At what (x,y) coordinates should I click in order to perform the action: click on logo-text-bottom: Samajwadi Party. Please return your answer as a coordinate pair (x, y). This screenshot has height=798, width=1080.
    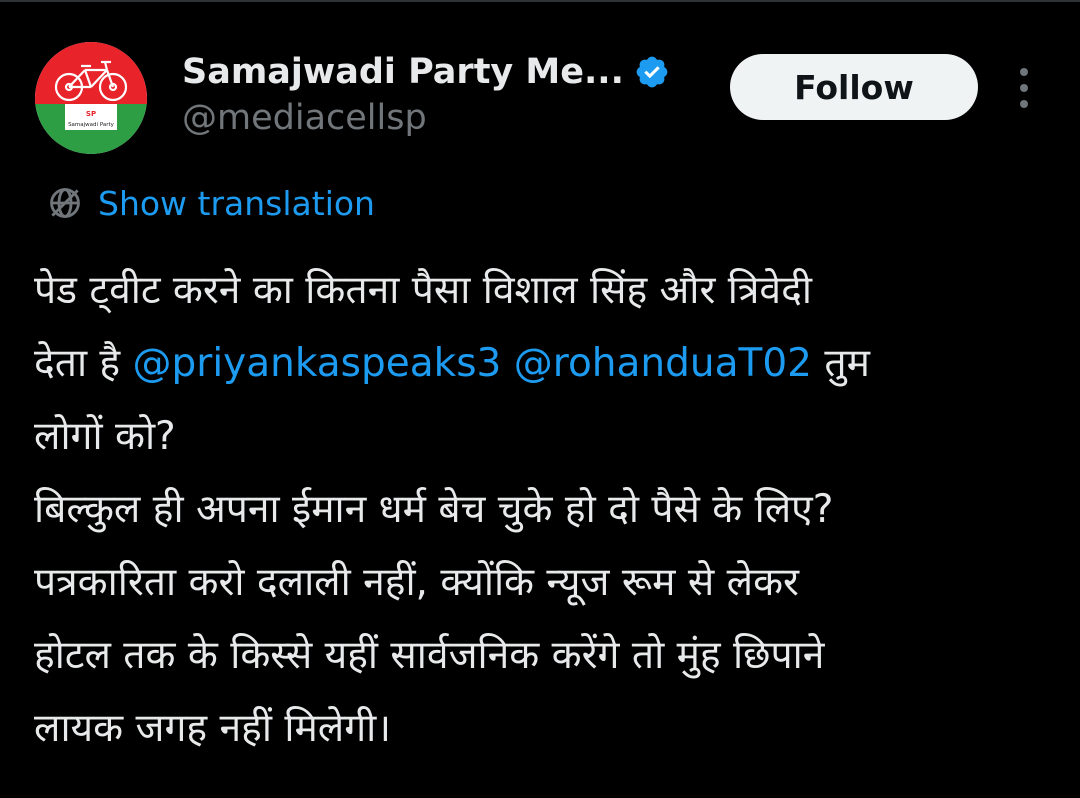
    Looking at the image, I should click on (91, 125).